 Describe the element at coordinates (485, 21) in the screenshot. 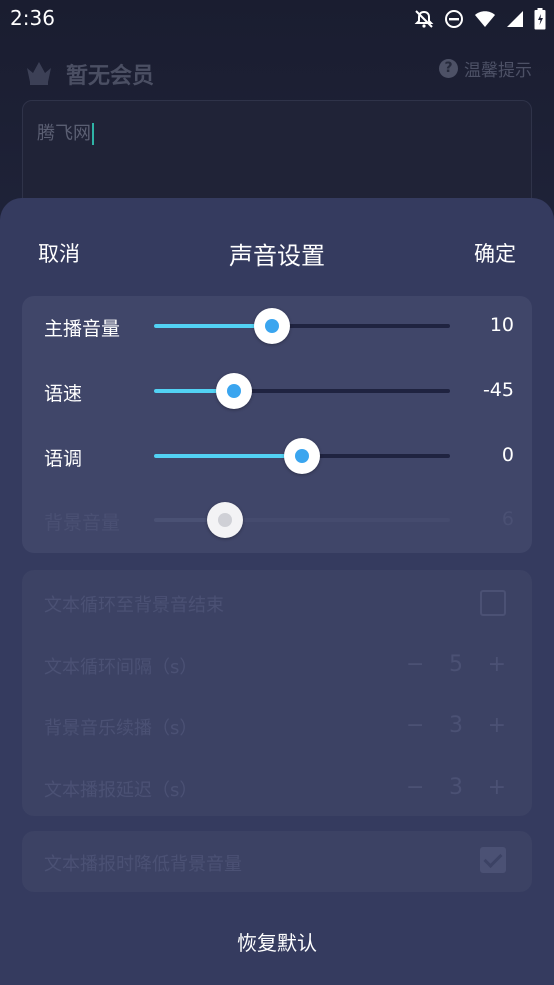

I see `wifi-icon` at that location.